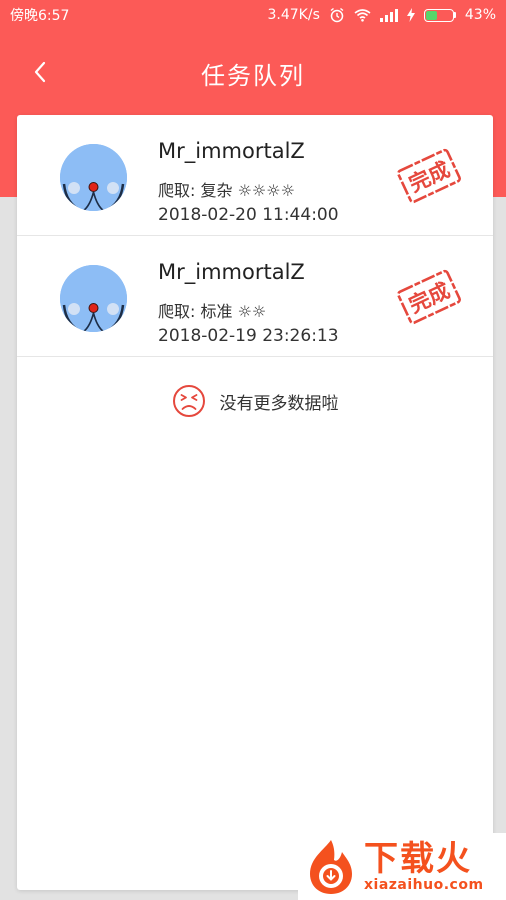  Describe the element at coordinates (388, 15) in the screenshot. I see `signal-icon` at that location.